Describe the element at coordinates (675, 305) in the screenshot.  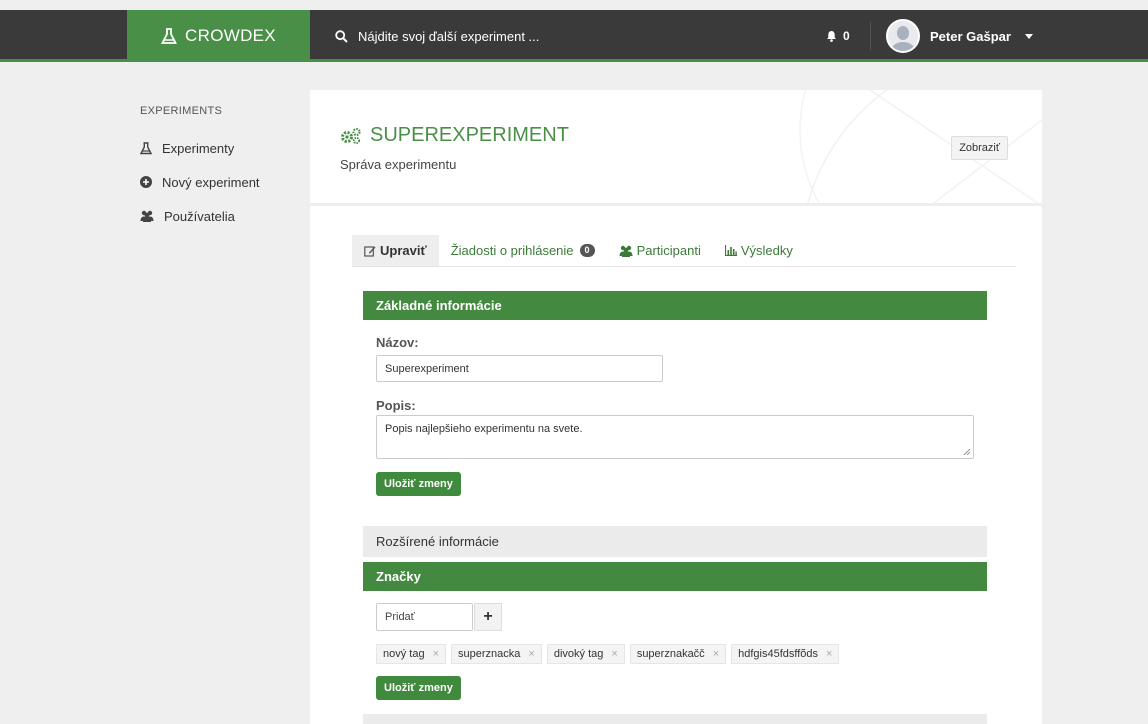
I see `basic-info-header: Základné informácie` at that location.